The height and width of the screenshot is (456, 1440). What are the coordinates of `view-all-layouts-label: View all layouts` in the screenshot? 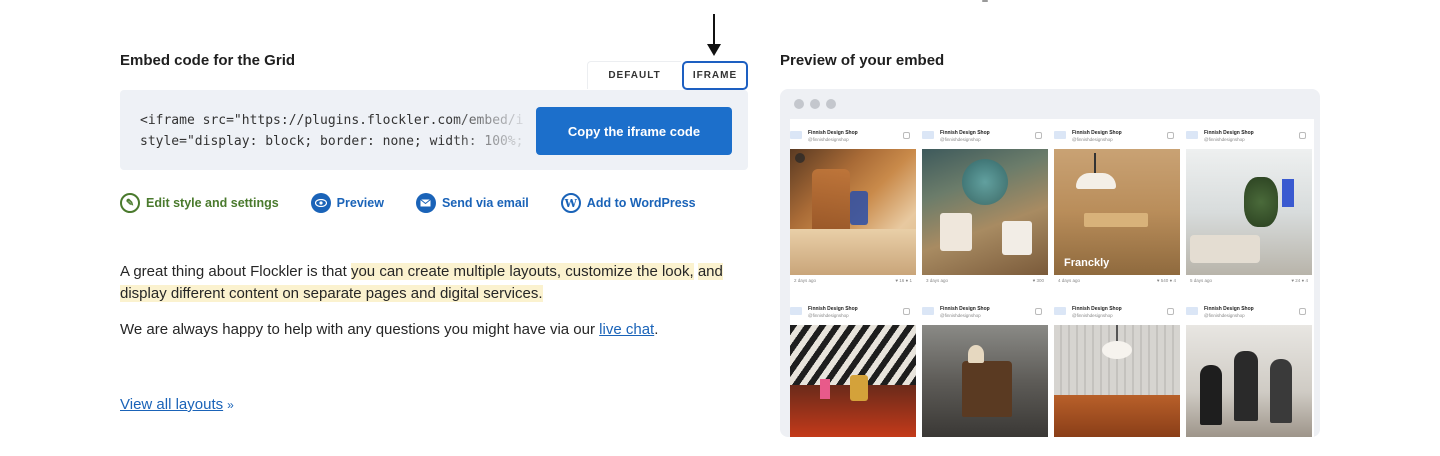 It's located at (172, 404).